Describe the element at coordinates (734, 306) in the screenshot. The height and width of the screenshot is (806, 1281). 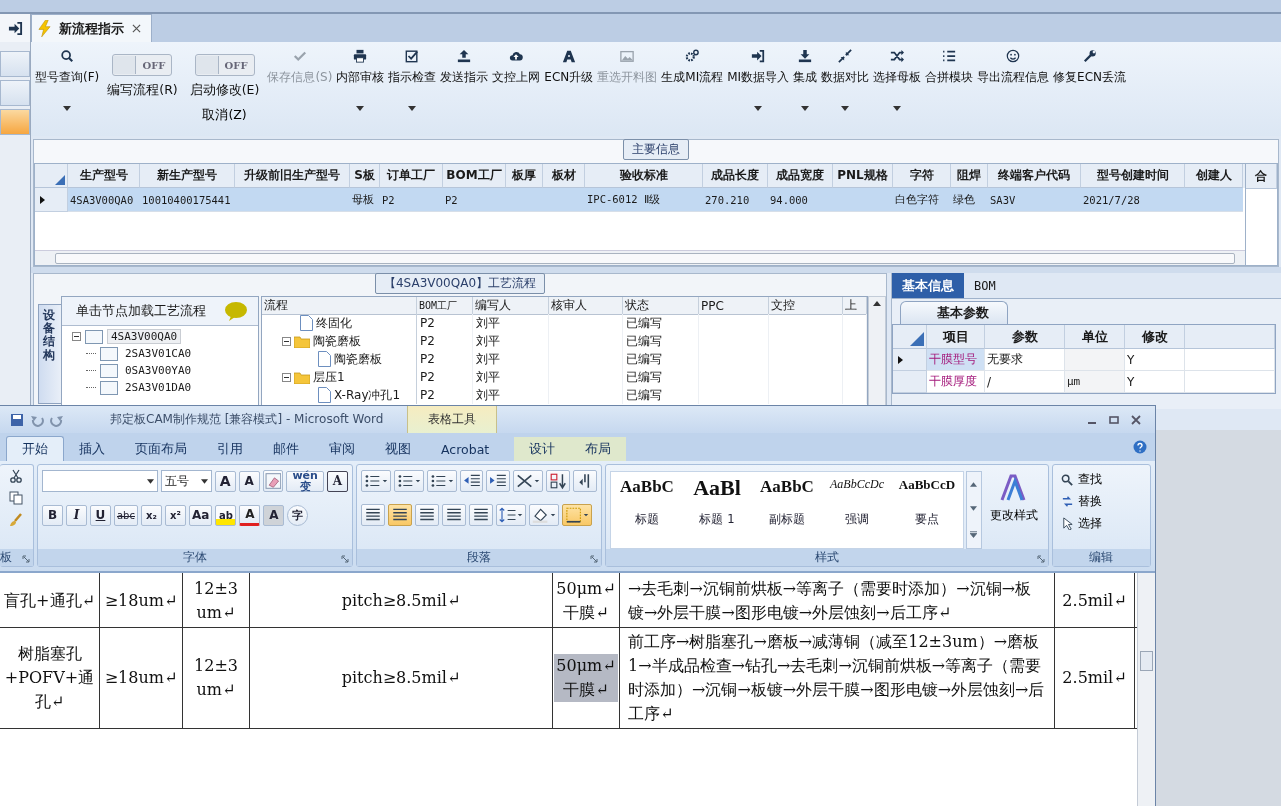
I see `column-header: PPC` at that location.